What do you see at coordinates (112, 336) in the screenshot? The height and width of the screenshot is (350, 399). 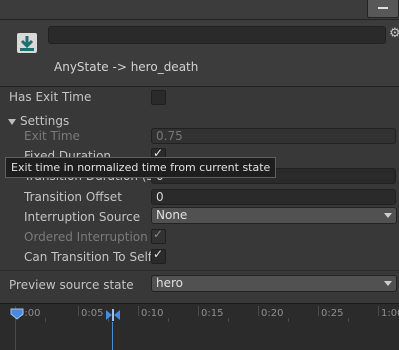 I see `timeline-playhead` at bounding box center [112, 336].